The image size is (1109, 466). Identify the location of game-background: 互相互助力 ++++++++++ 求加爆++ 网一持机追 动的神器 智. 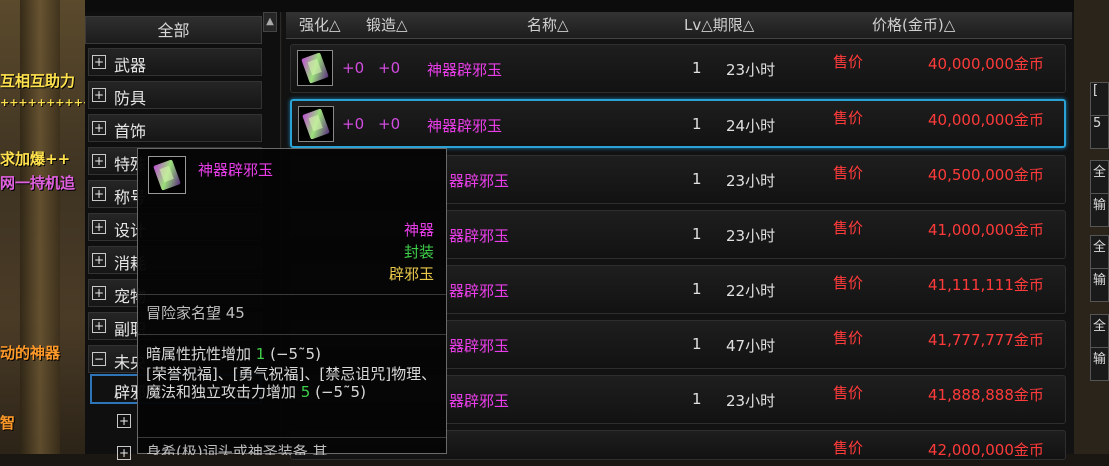
(42, 227).